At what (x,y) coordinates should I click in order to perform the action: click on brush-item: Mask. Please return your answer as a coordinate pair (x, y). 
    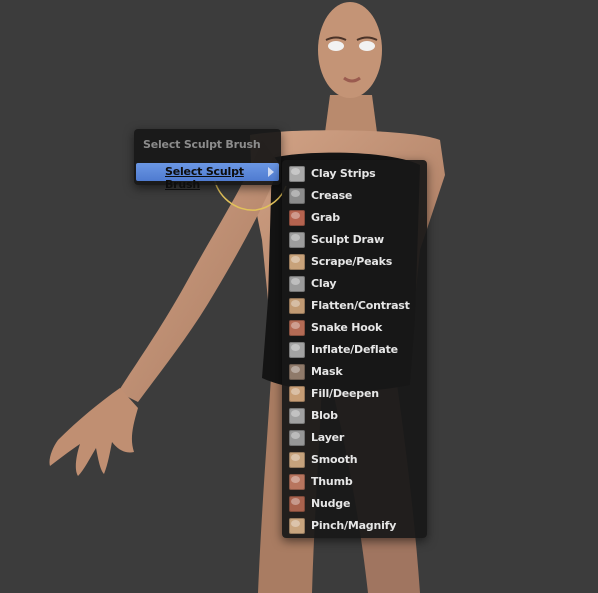
    Looking at the image, I should click on (354, 372).